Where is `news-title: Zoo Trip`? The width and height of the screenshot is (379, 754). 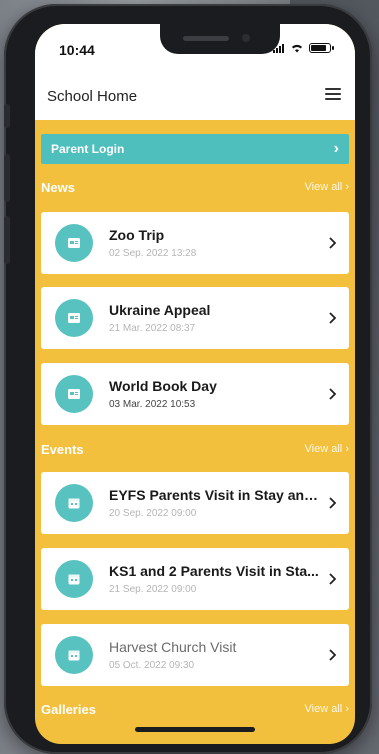
news-title: Zoo Trip is located at coordinates (137, 235).